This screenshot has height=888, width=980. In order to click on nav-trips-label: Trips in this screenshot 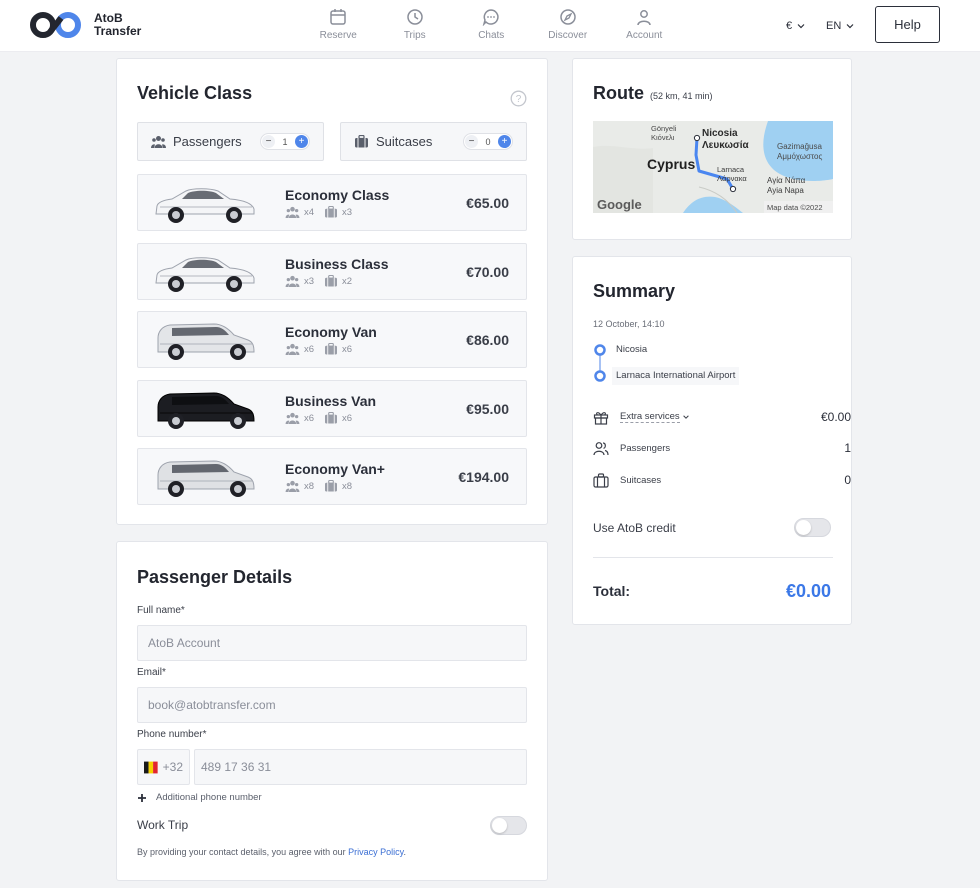, I will do `click(414, 35)`.